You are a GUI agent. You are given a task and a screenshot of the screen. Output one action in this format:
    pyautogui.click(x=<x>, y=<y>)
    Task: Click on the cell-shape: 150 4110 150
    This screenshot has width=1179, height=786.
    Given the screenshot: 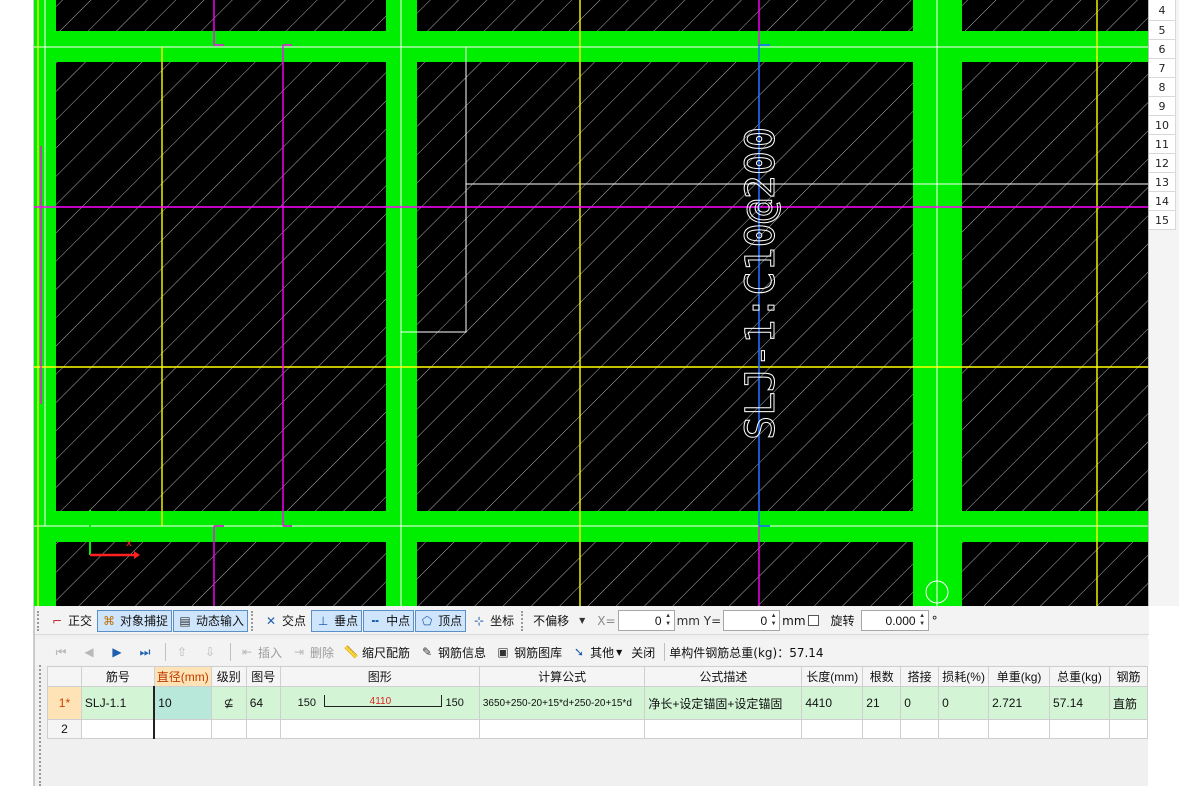 What is the action you would take?
    pyautogui.click(x=379, y=703)
    